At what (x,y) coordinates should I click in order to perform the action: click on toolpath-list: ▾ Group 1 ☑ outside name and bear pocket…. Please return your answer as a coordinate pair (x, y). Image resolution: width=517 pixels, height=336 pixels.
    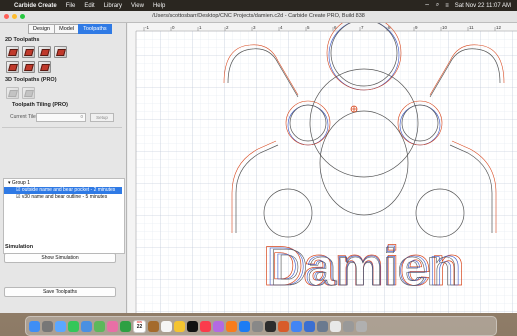
    Looking at the image, I should click on (64, 216).